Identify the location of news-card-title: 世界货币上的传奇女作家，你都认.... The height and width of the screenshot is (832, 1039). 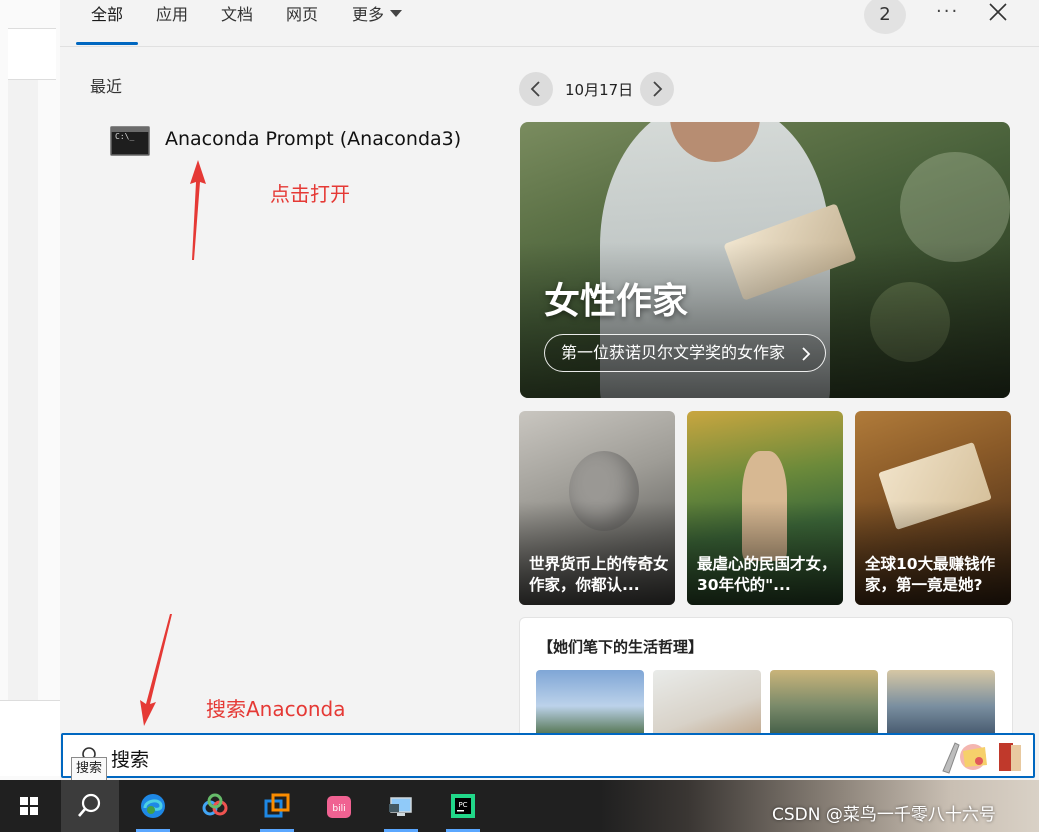
(599, 574).